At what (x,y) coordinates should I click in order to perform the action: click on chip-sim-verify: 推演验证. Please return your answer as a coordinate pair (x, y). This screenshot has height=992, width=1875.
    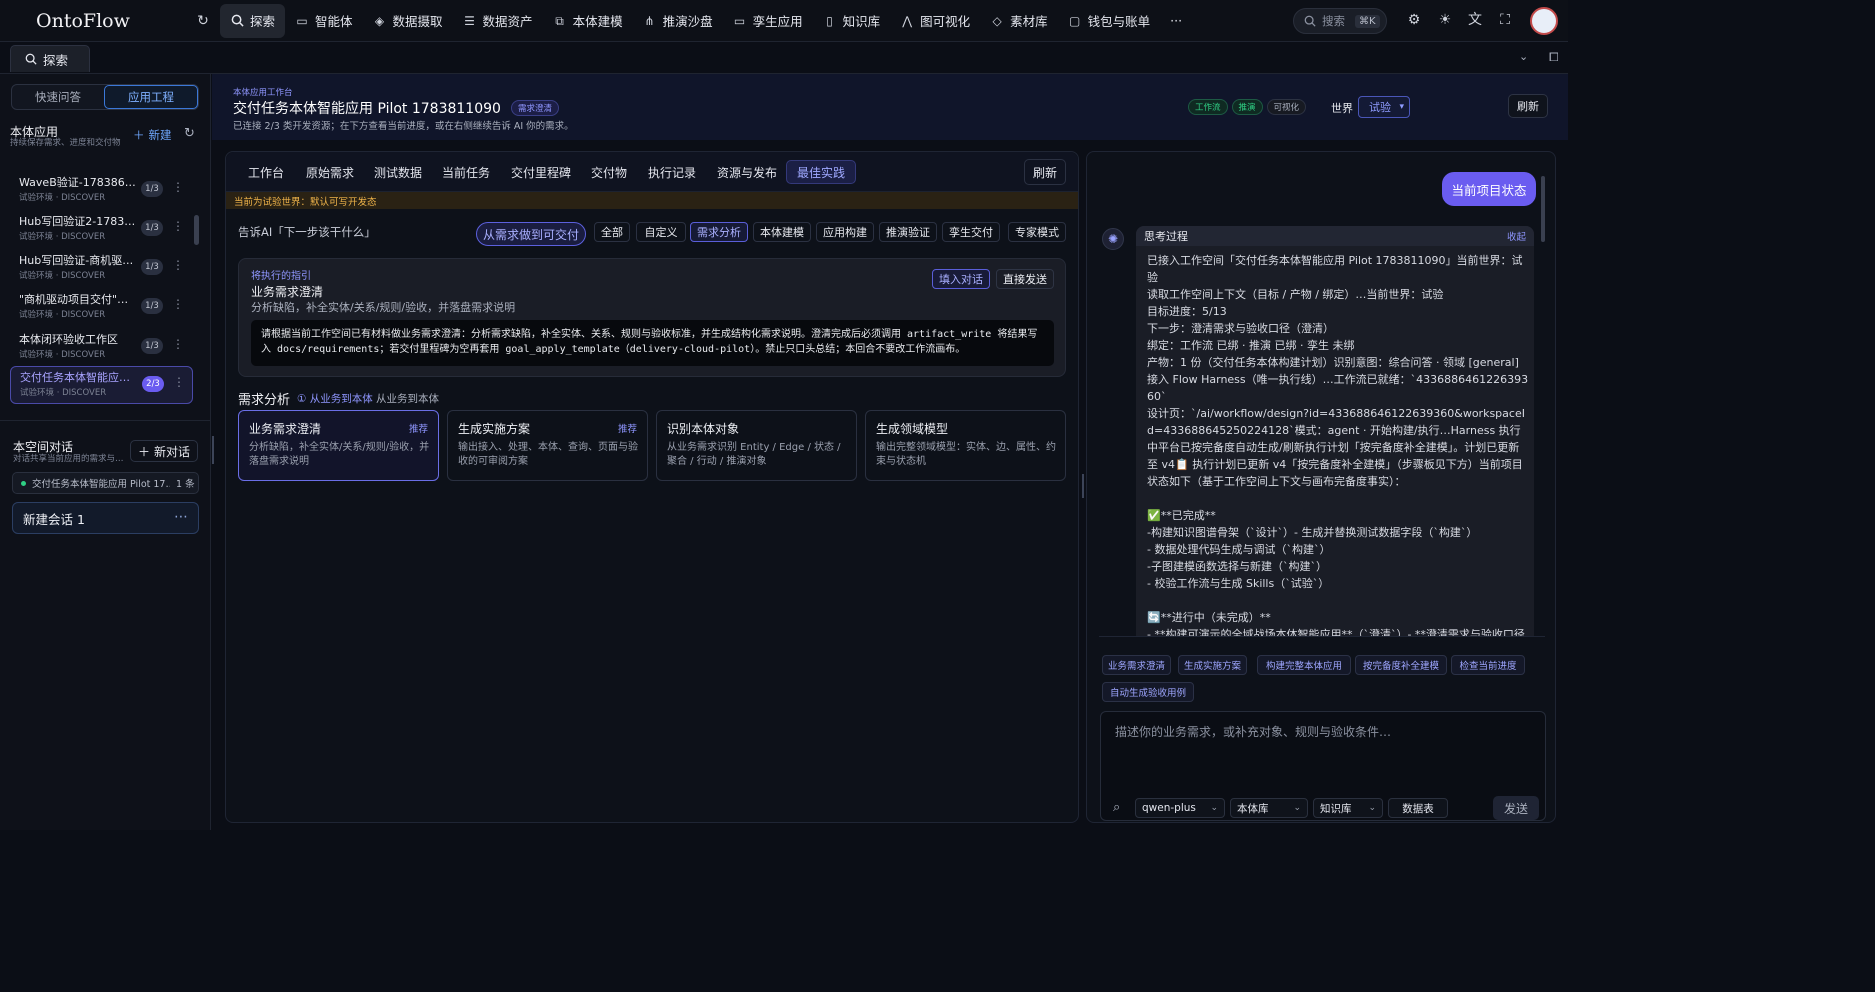
    Looking at the image, I should click on (908, 232).